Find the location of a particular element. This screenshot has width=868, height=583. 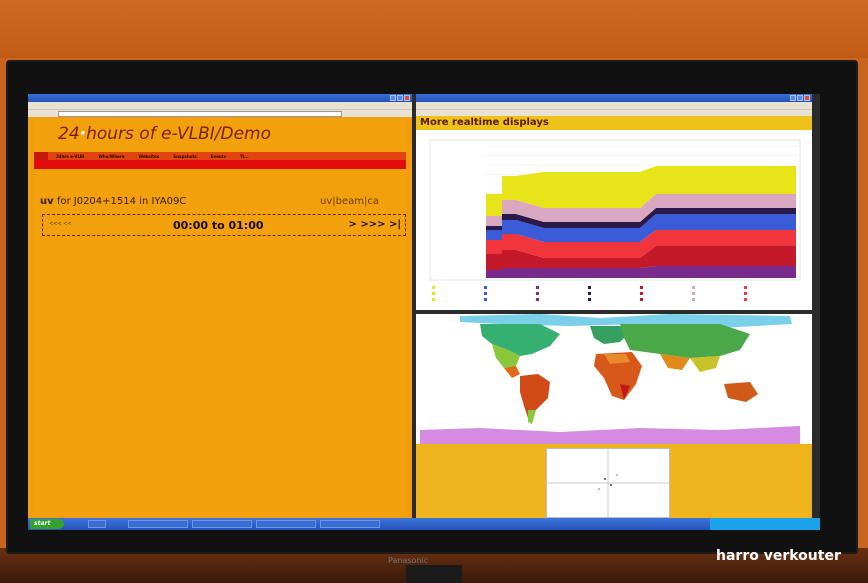

intro-text is located at coordinates (221, 182).